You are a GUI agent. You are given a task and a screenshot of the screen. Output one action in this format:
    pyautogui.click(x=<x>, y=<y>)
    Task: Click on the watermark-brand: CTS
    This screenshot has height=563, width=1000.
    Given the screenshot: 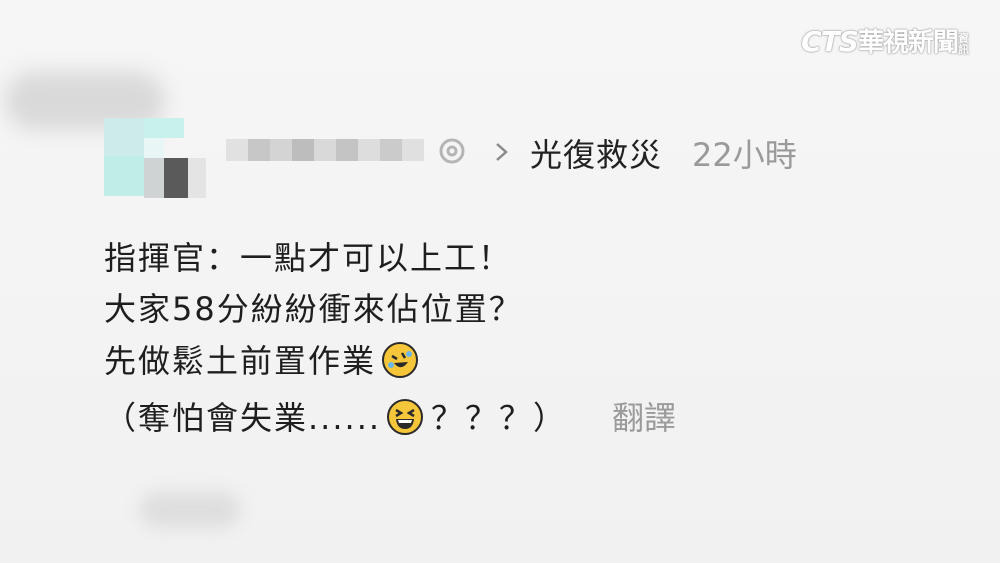 What is the action you would take?
    pyautogui.click(x=830, y=41)
    